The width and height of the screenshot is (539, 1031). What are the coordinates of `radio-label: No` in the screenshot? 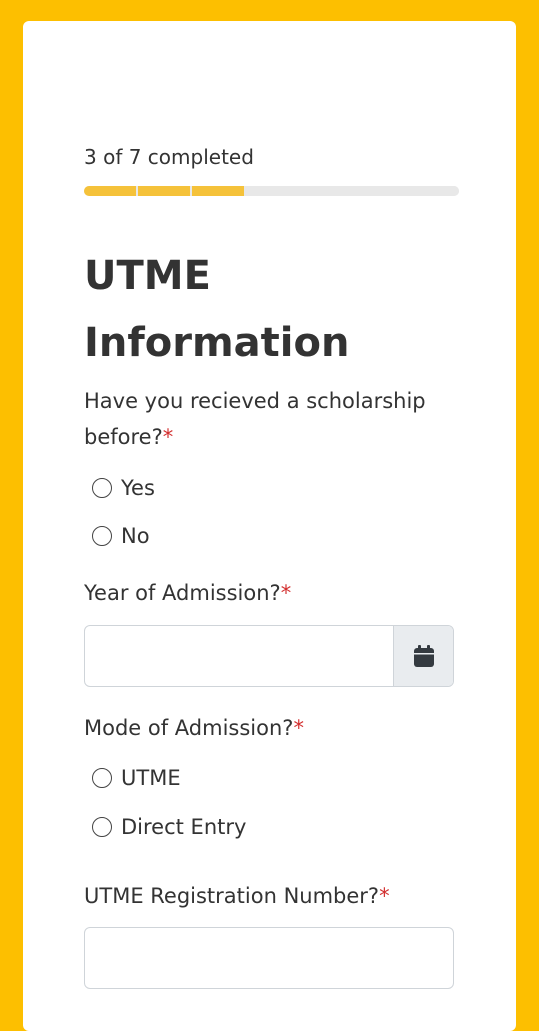 It's located at (135, 536).